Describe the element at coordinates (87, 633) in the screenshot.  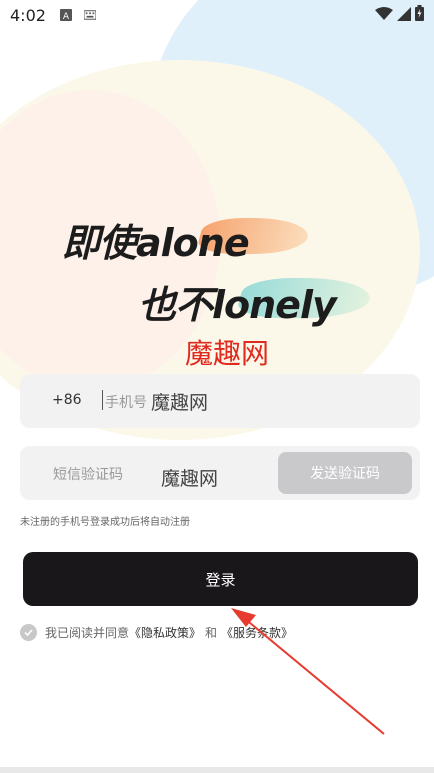
I see `agreement-prefix: 我已阅读并同意` at that location.